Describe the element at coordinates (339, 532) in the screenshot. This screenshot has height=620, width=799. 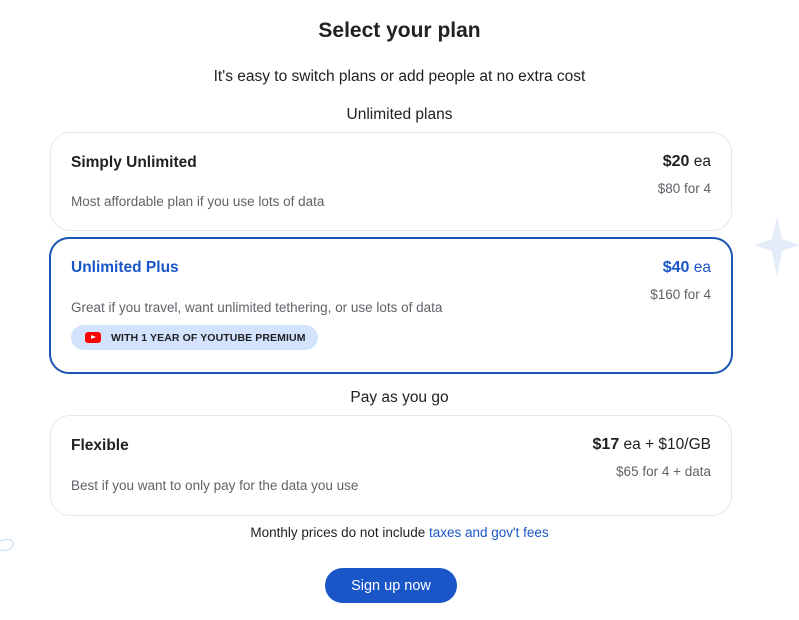
I see `footnote-text: Monthly prices do not include` at that location.